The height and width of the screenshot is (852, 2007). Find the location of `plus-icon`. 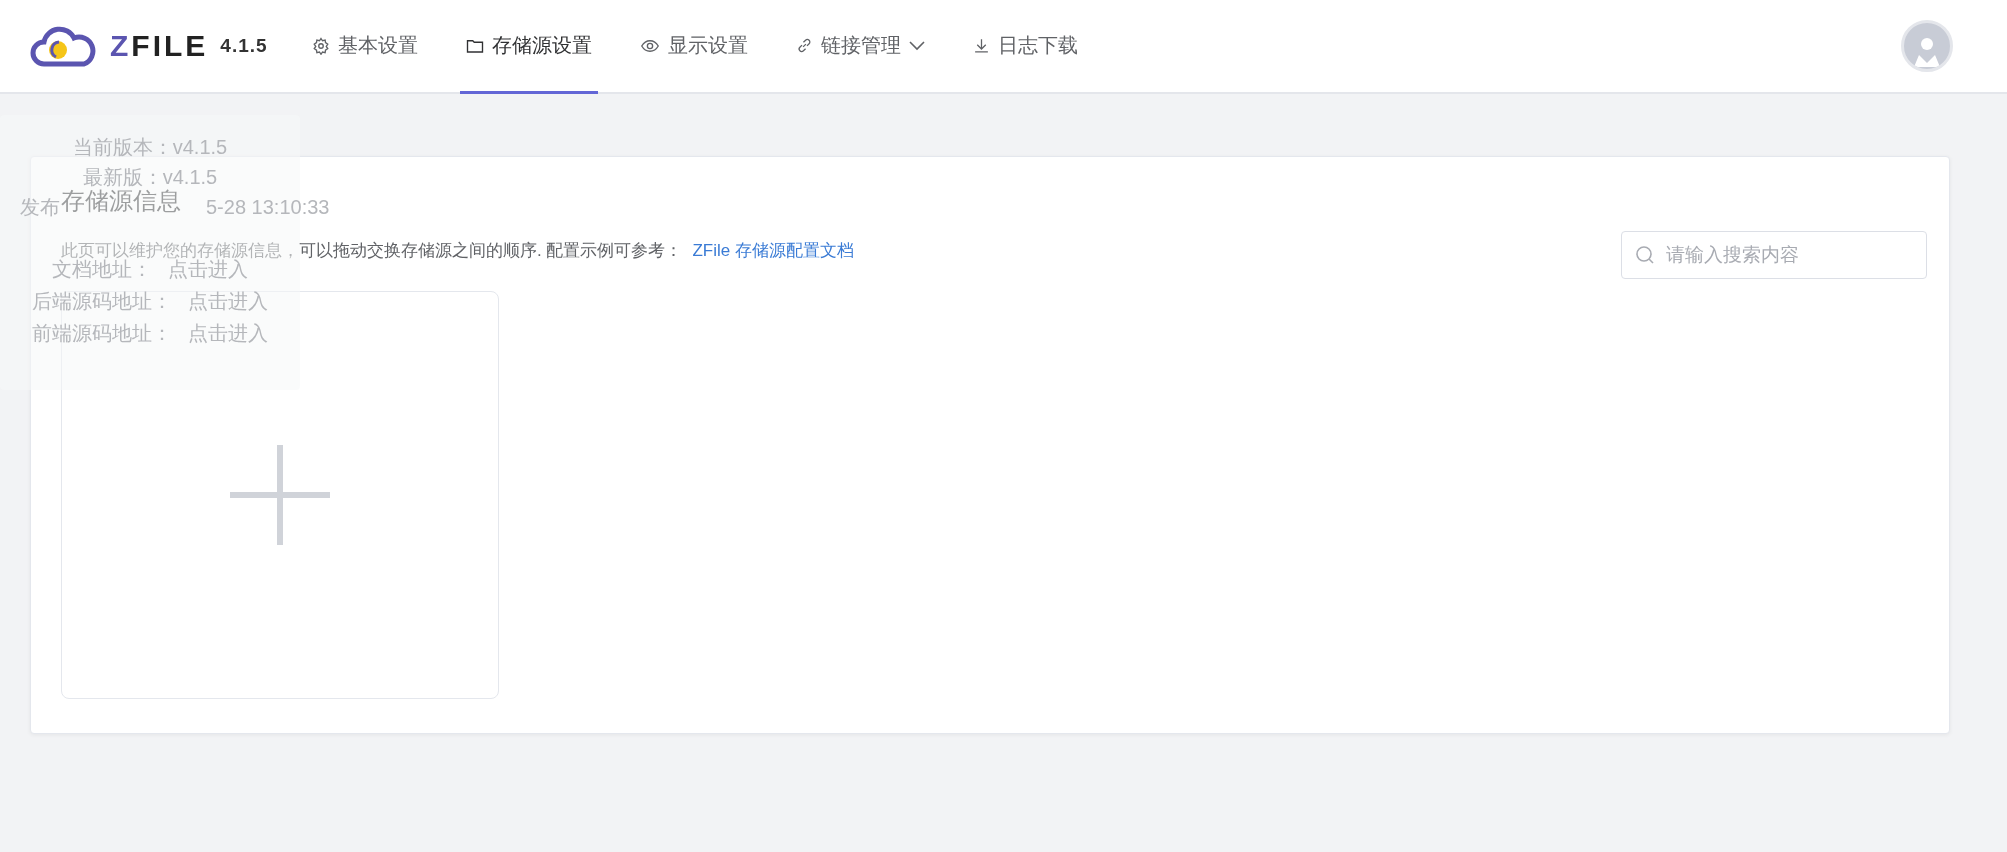

plus-icon is located at coordinates (280, 495).